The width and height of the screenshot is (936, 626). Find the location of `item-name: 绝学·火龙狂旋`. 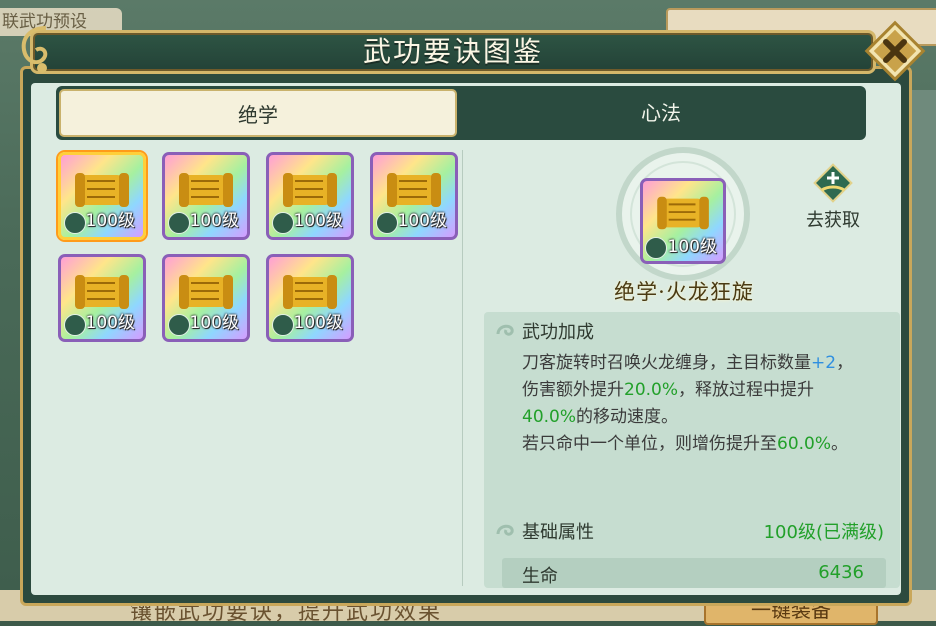

item-name: 绝学·火龙狂旋 is located at coordinates (684, 292).